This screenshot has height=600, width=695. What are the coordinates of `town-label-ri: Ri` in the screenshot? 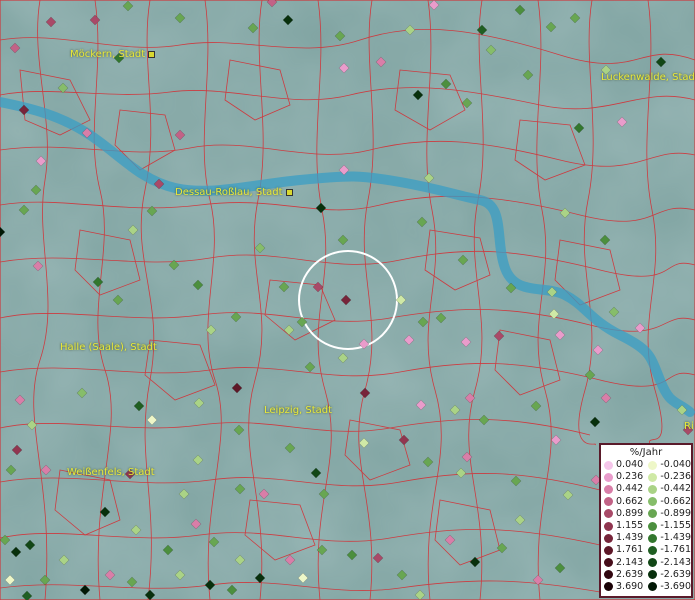 It's located at (689, 426).